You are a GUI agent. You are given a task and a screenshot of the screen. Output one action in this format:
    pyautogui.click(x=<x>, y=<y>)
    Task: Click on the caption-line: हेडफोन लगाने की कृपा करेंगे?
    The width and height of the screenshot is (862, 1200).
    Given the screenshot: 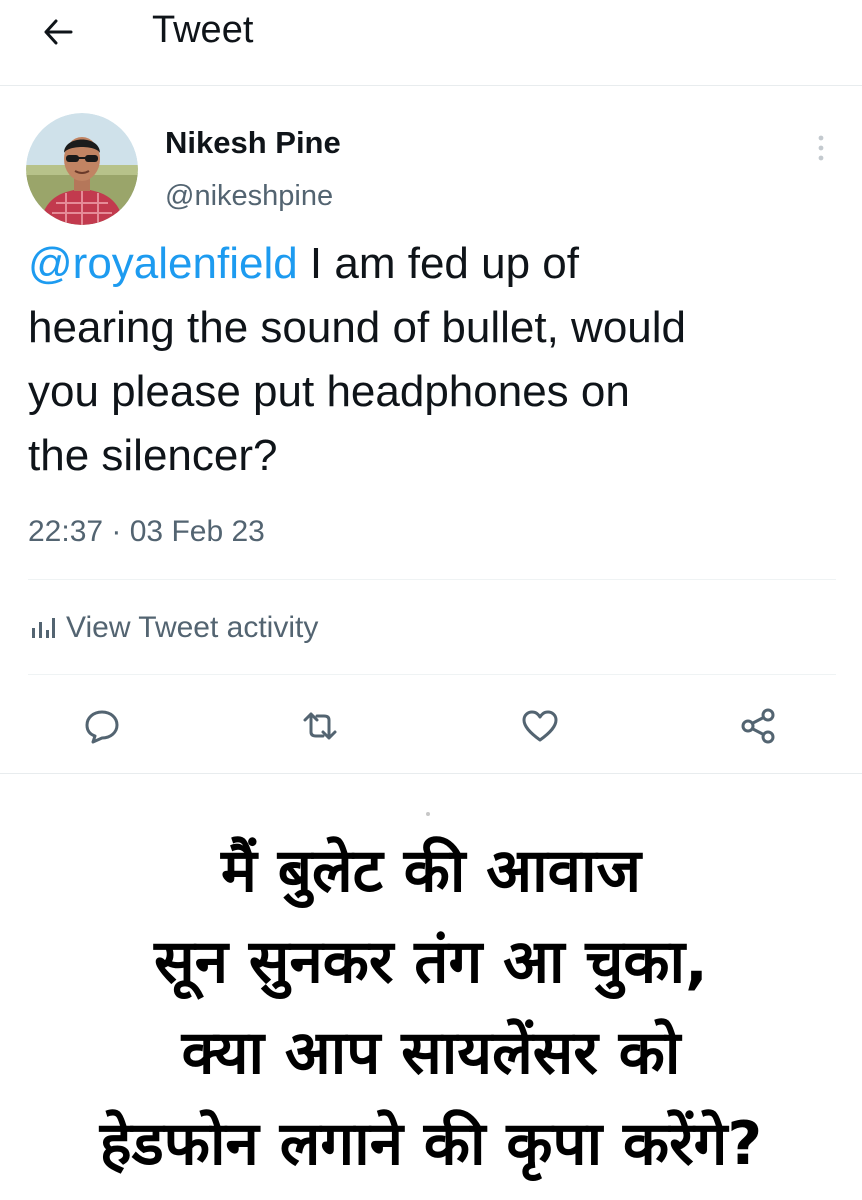 What is the action you would take?
    pyautogui.click(x=431, y=1144)
    